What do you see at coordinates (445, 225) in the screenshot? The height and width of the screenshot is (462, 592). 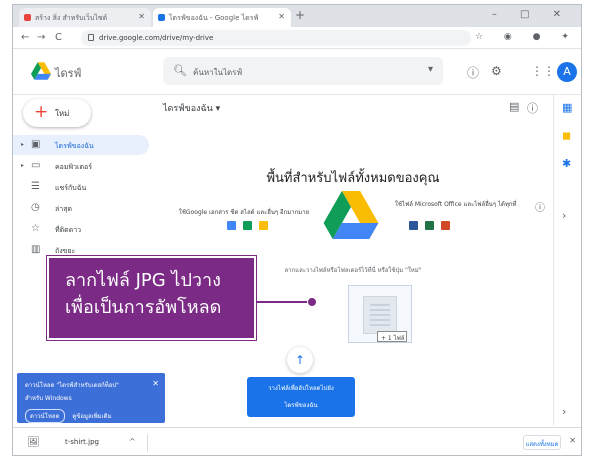 I see `powerpoint-icon` at bounding box center [445, 225].